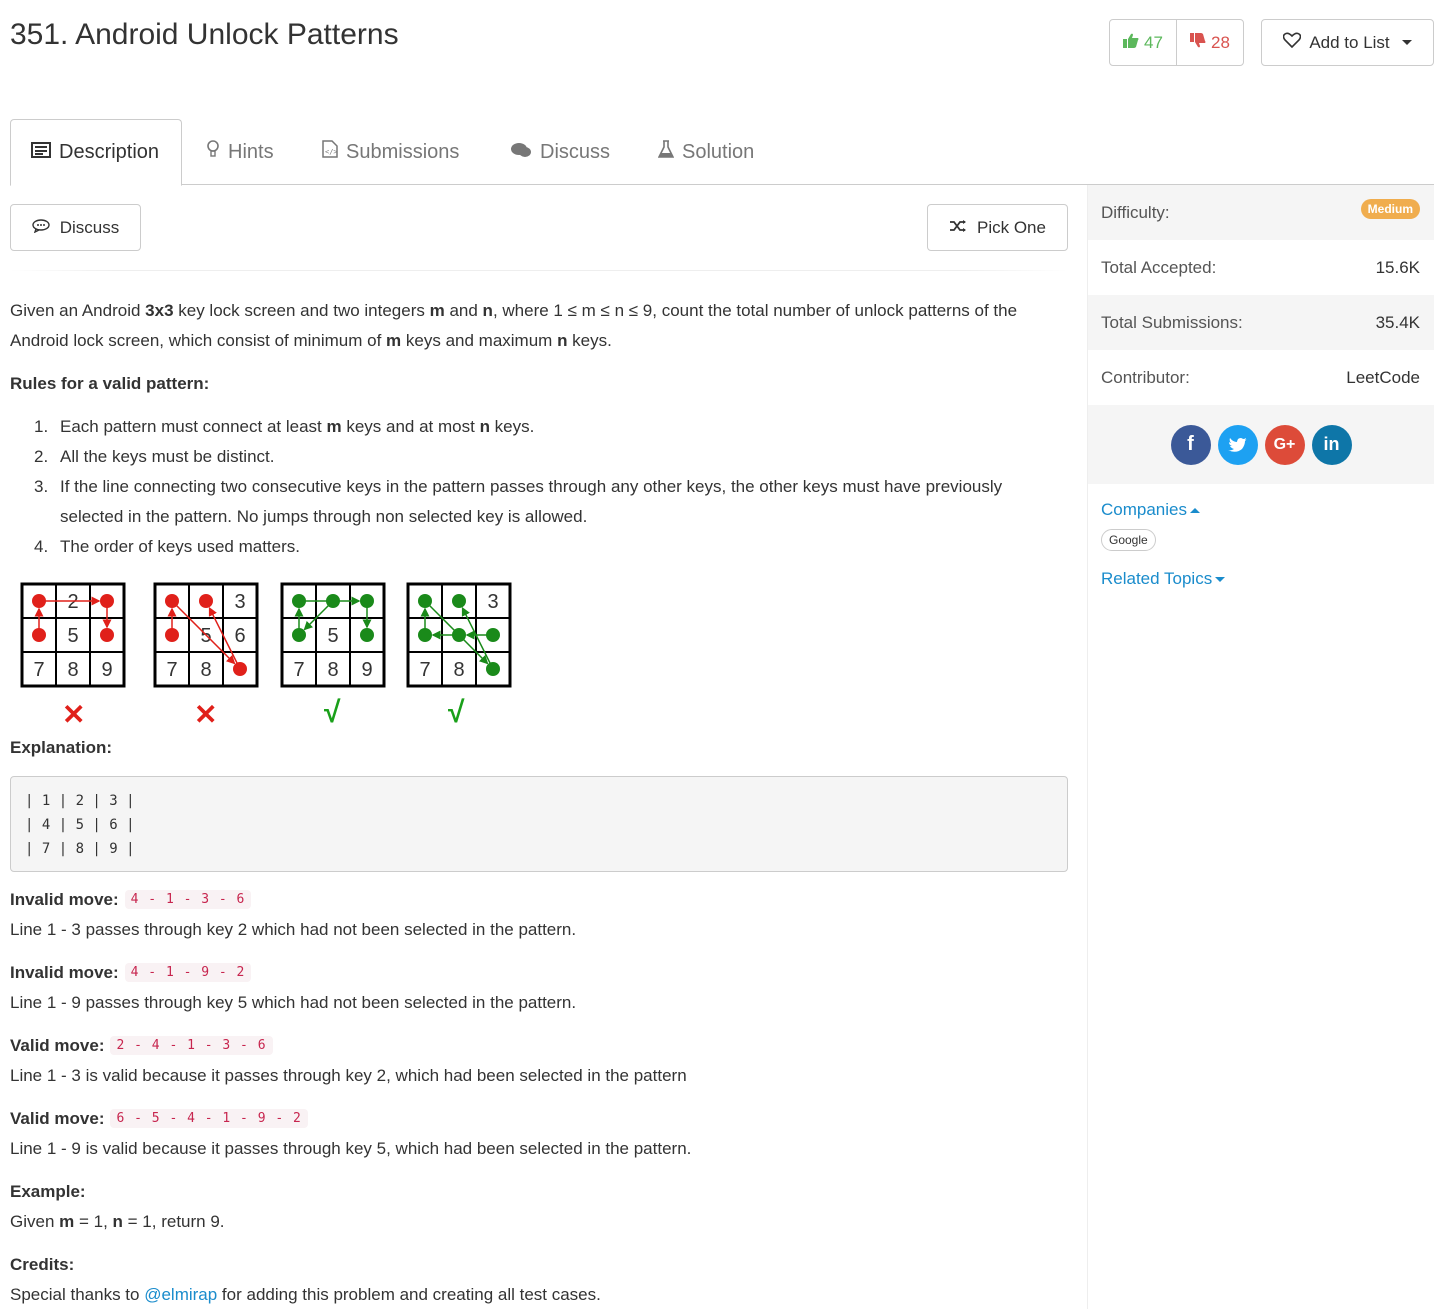 The width and height of the screenshot is (1441, 1309). I want to click on pick-one-button: Pick One, so click(997, 227).